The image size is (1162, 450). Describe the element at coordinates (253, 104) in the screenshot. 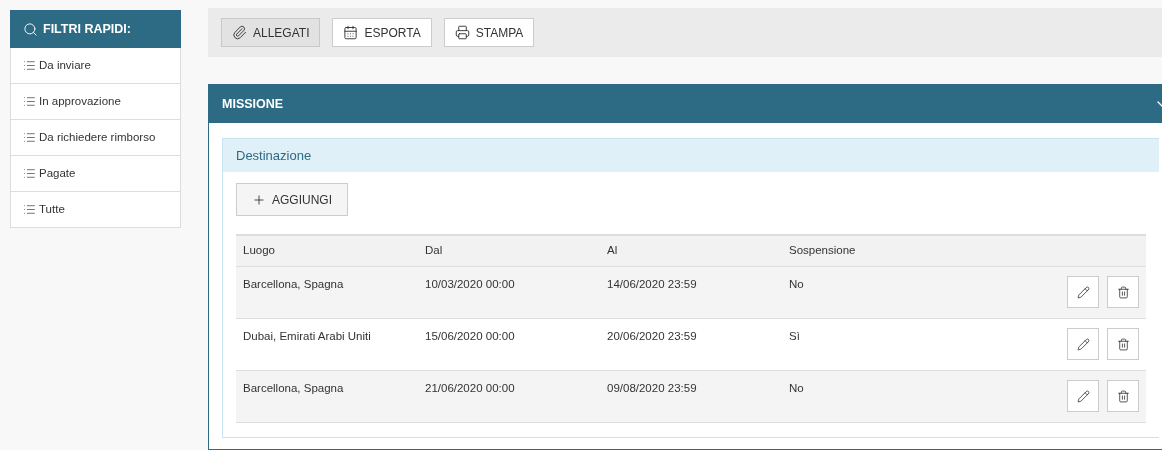

I see `panel-title: MISSIONE` at that location.